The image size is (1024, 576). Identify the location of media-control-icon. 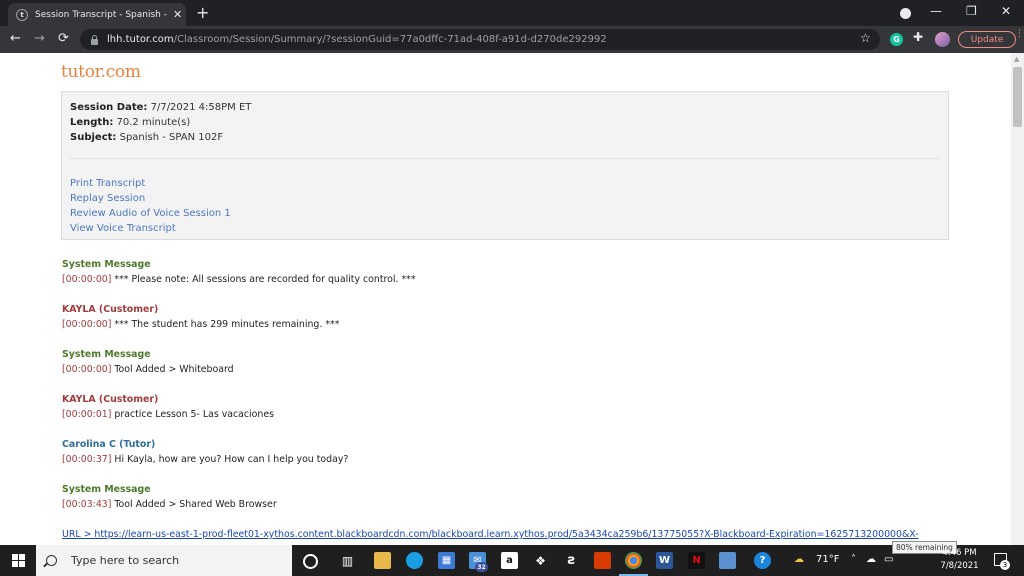
(905, 13).